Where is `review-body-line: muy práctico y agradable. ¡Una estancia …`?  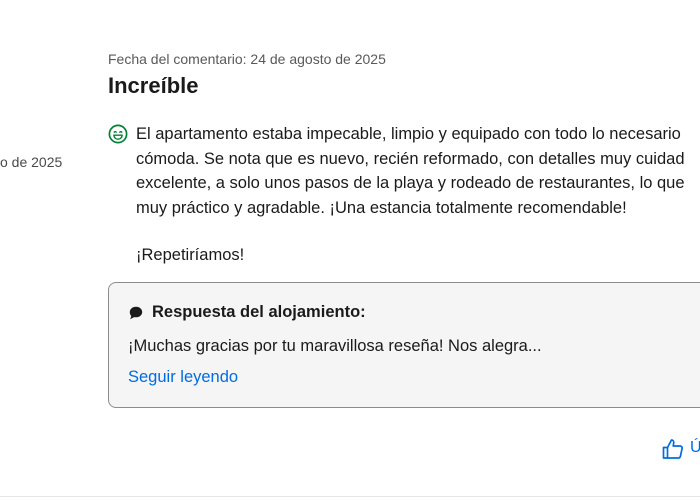 review-body-line: muy práctico y agradable. ¡Una estancia … is located at coordinates (381, 207).